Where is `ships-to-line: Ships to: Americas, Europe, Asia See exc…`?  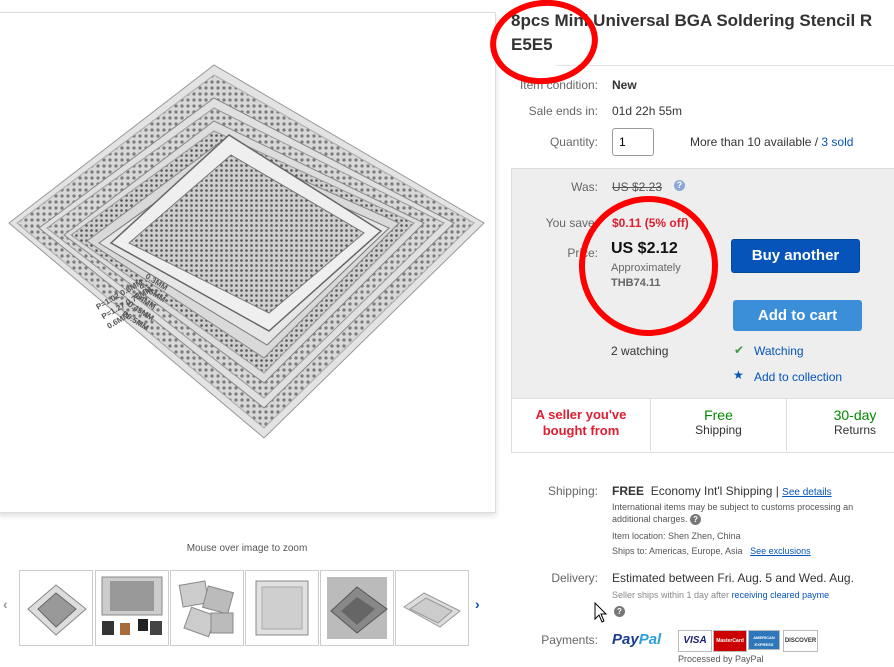
ships-to-line: Ships to: Americas, Europe, Asia See exc… is located at coordinates (711, 551).